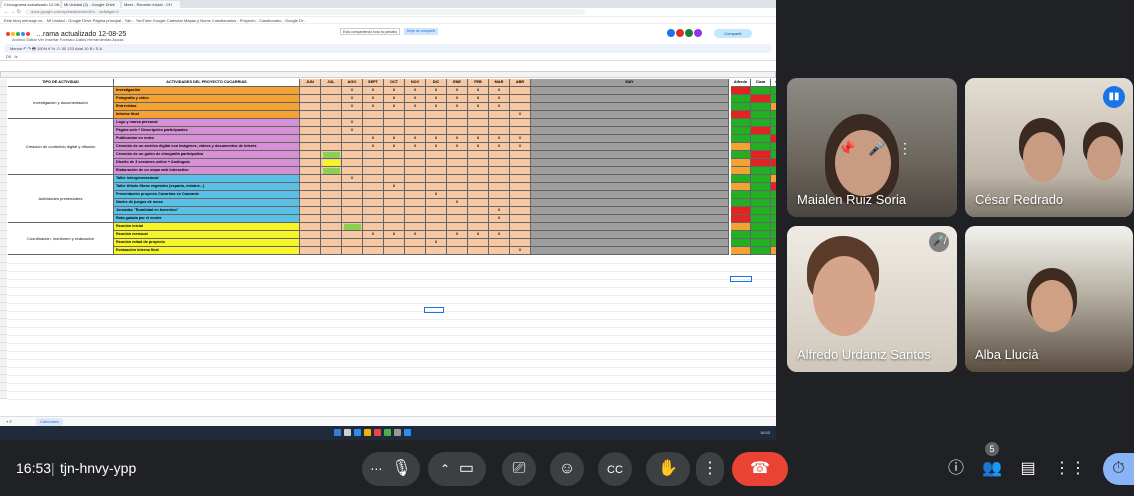 The height and width of the screenshot is (496, 1134). I want to click on mute-icon: 🎤, so click(876, 148).